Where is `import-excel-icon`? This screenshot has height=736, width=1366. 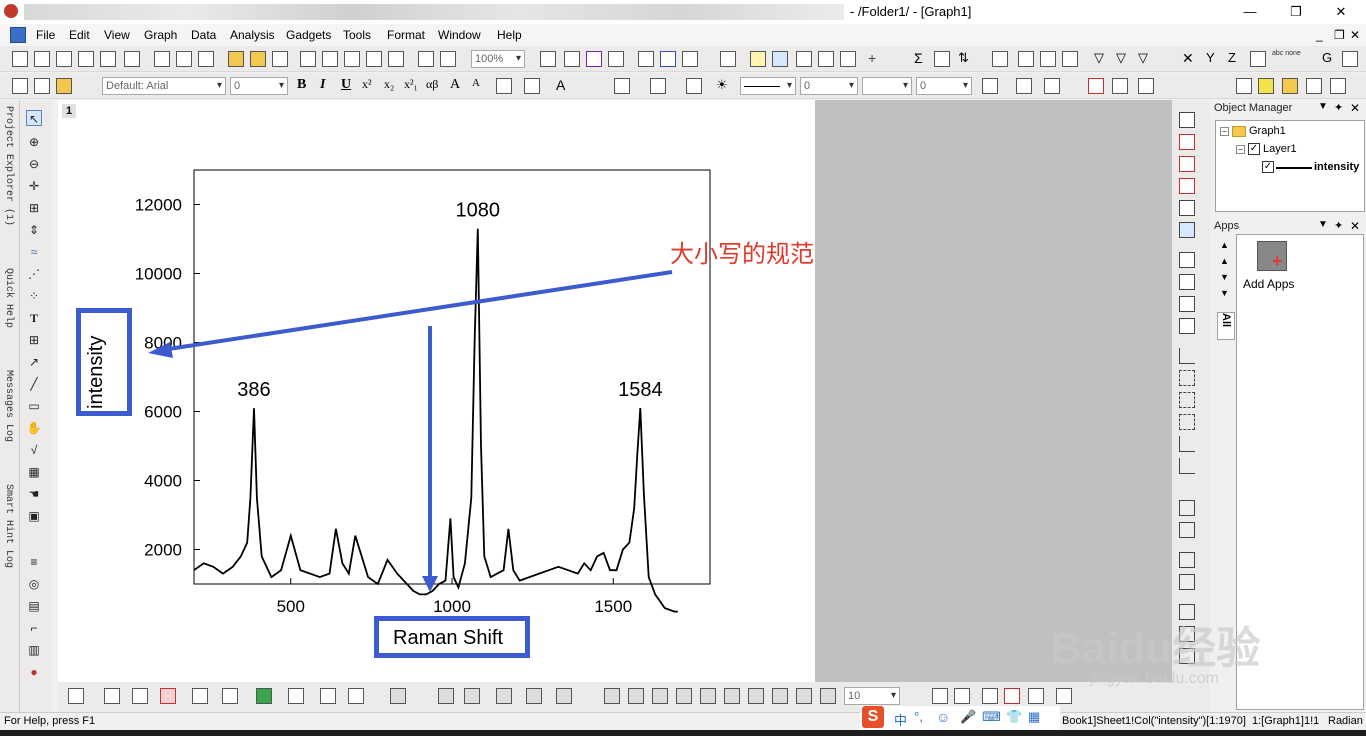 import-excel-icon is located at coordinates (396, 59).